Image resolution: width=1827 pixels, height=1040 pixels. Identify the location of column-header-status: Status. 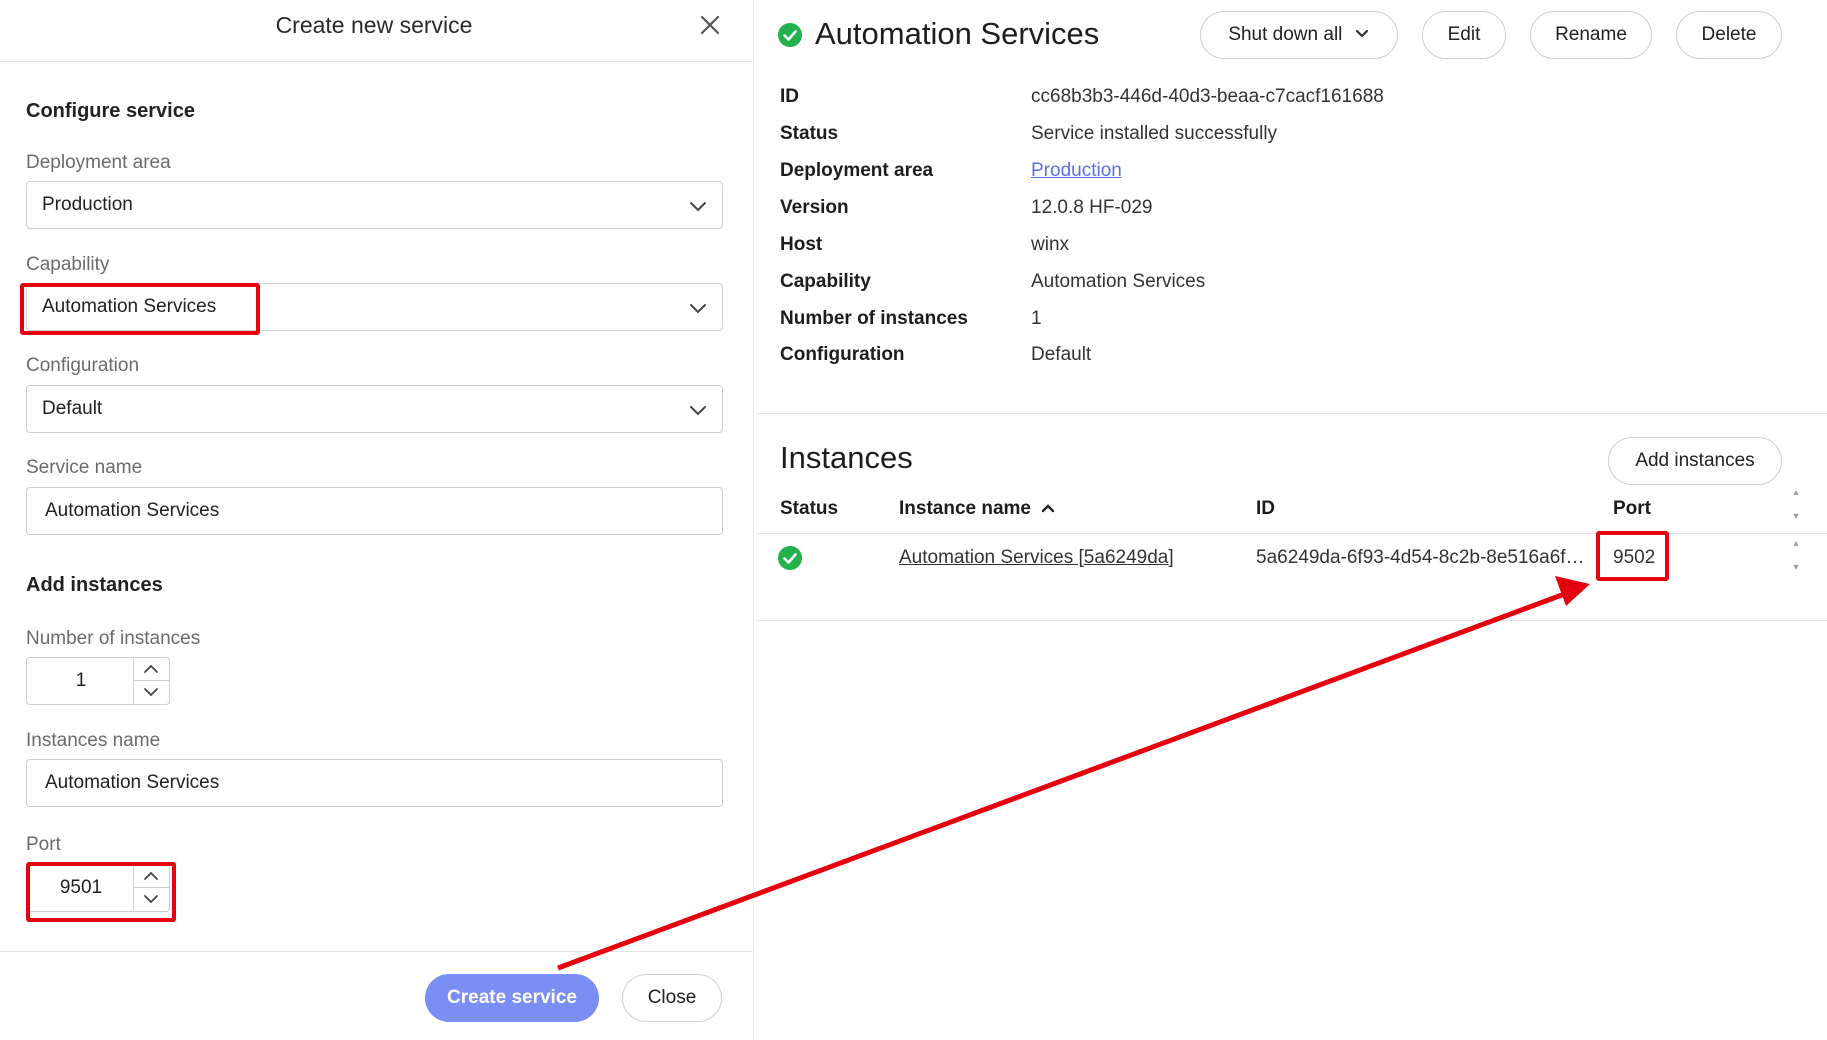
(809, 508).